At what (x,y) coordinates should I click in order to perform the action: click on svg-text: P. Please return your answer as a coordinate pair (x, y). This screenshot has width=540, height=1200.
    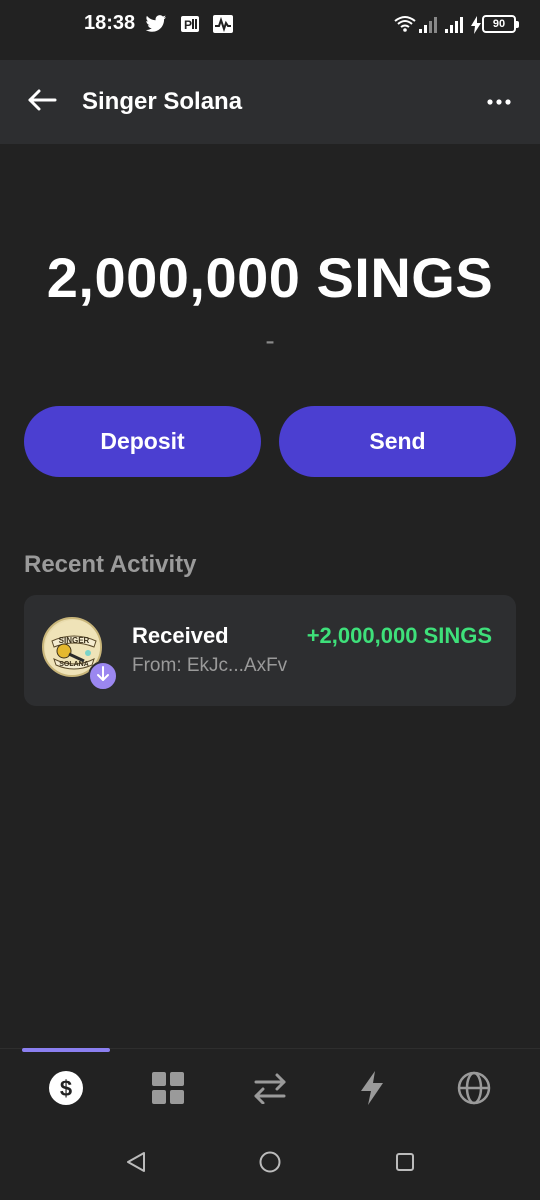
    Looking at the image, I should click on (188, 25).